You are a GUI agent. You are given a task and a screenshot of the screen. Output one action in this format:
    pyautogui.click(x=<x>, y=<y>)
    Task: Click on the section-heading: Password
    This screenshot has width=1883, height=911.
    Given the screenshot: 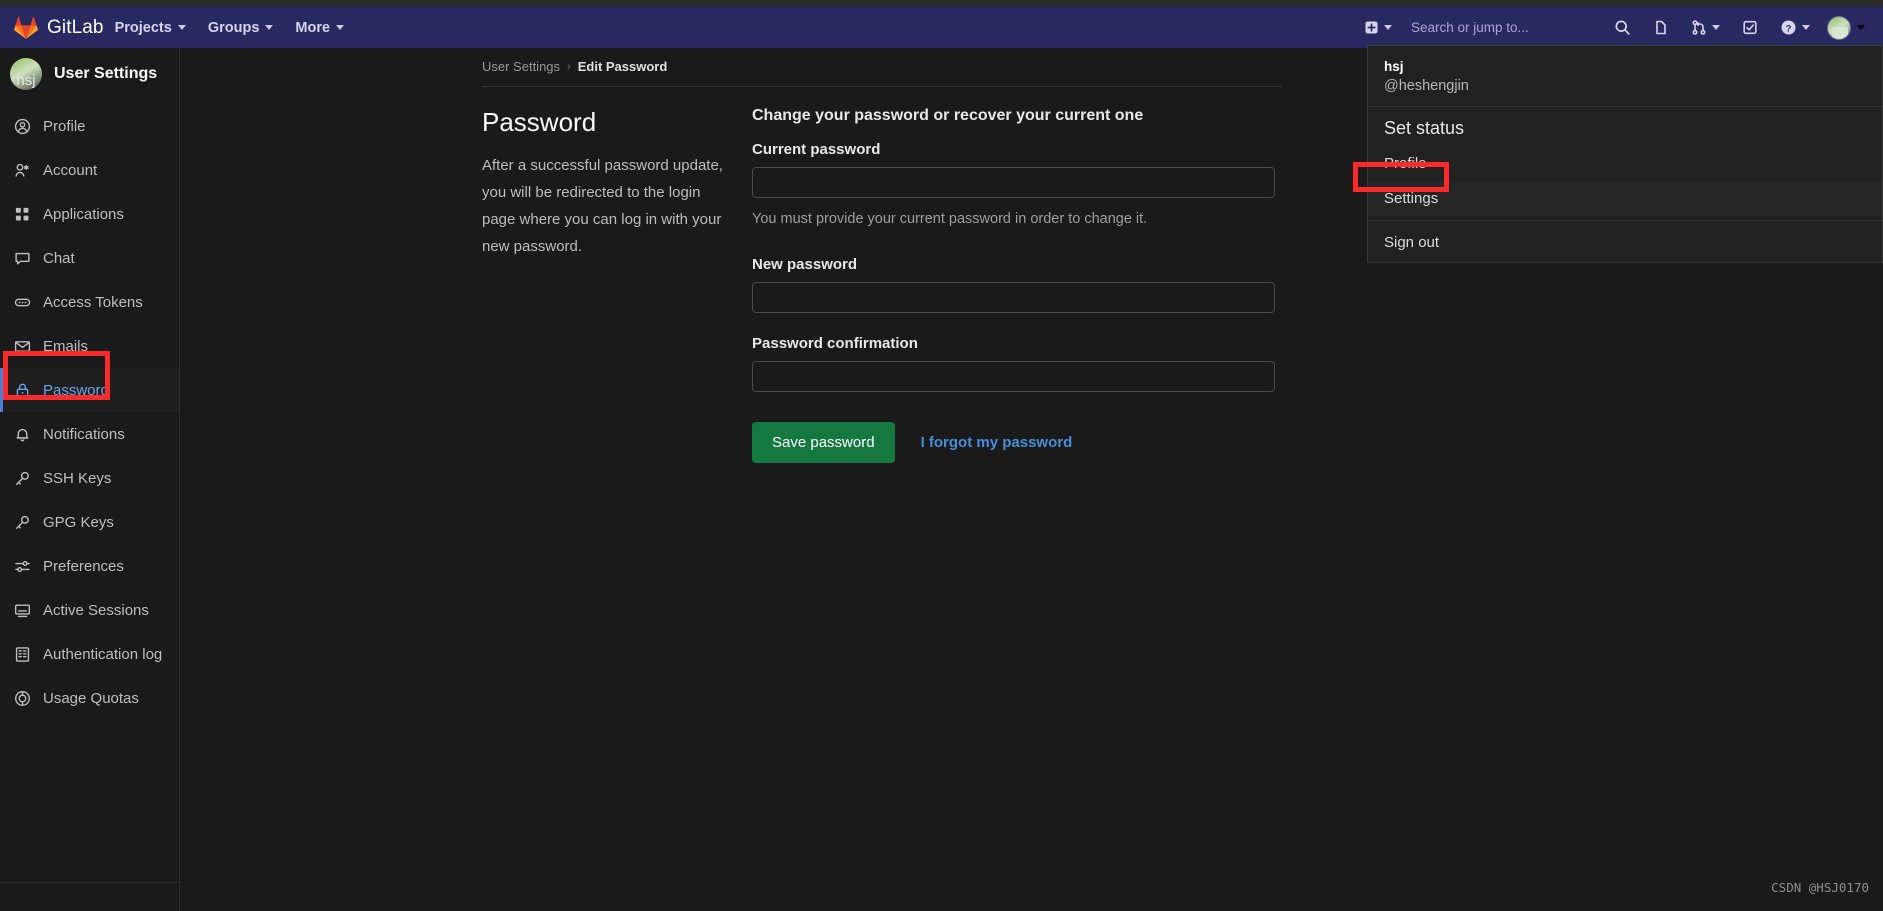 What is the action you would take?
    pyautogui.click(x=539, y=122)
    